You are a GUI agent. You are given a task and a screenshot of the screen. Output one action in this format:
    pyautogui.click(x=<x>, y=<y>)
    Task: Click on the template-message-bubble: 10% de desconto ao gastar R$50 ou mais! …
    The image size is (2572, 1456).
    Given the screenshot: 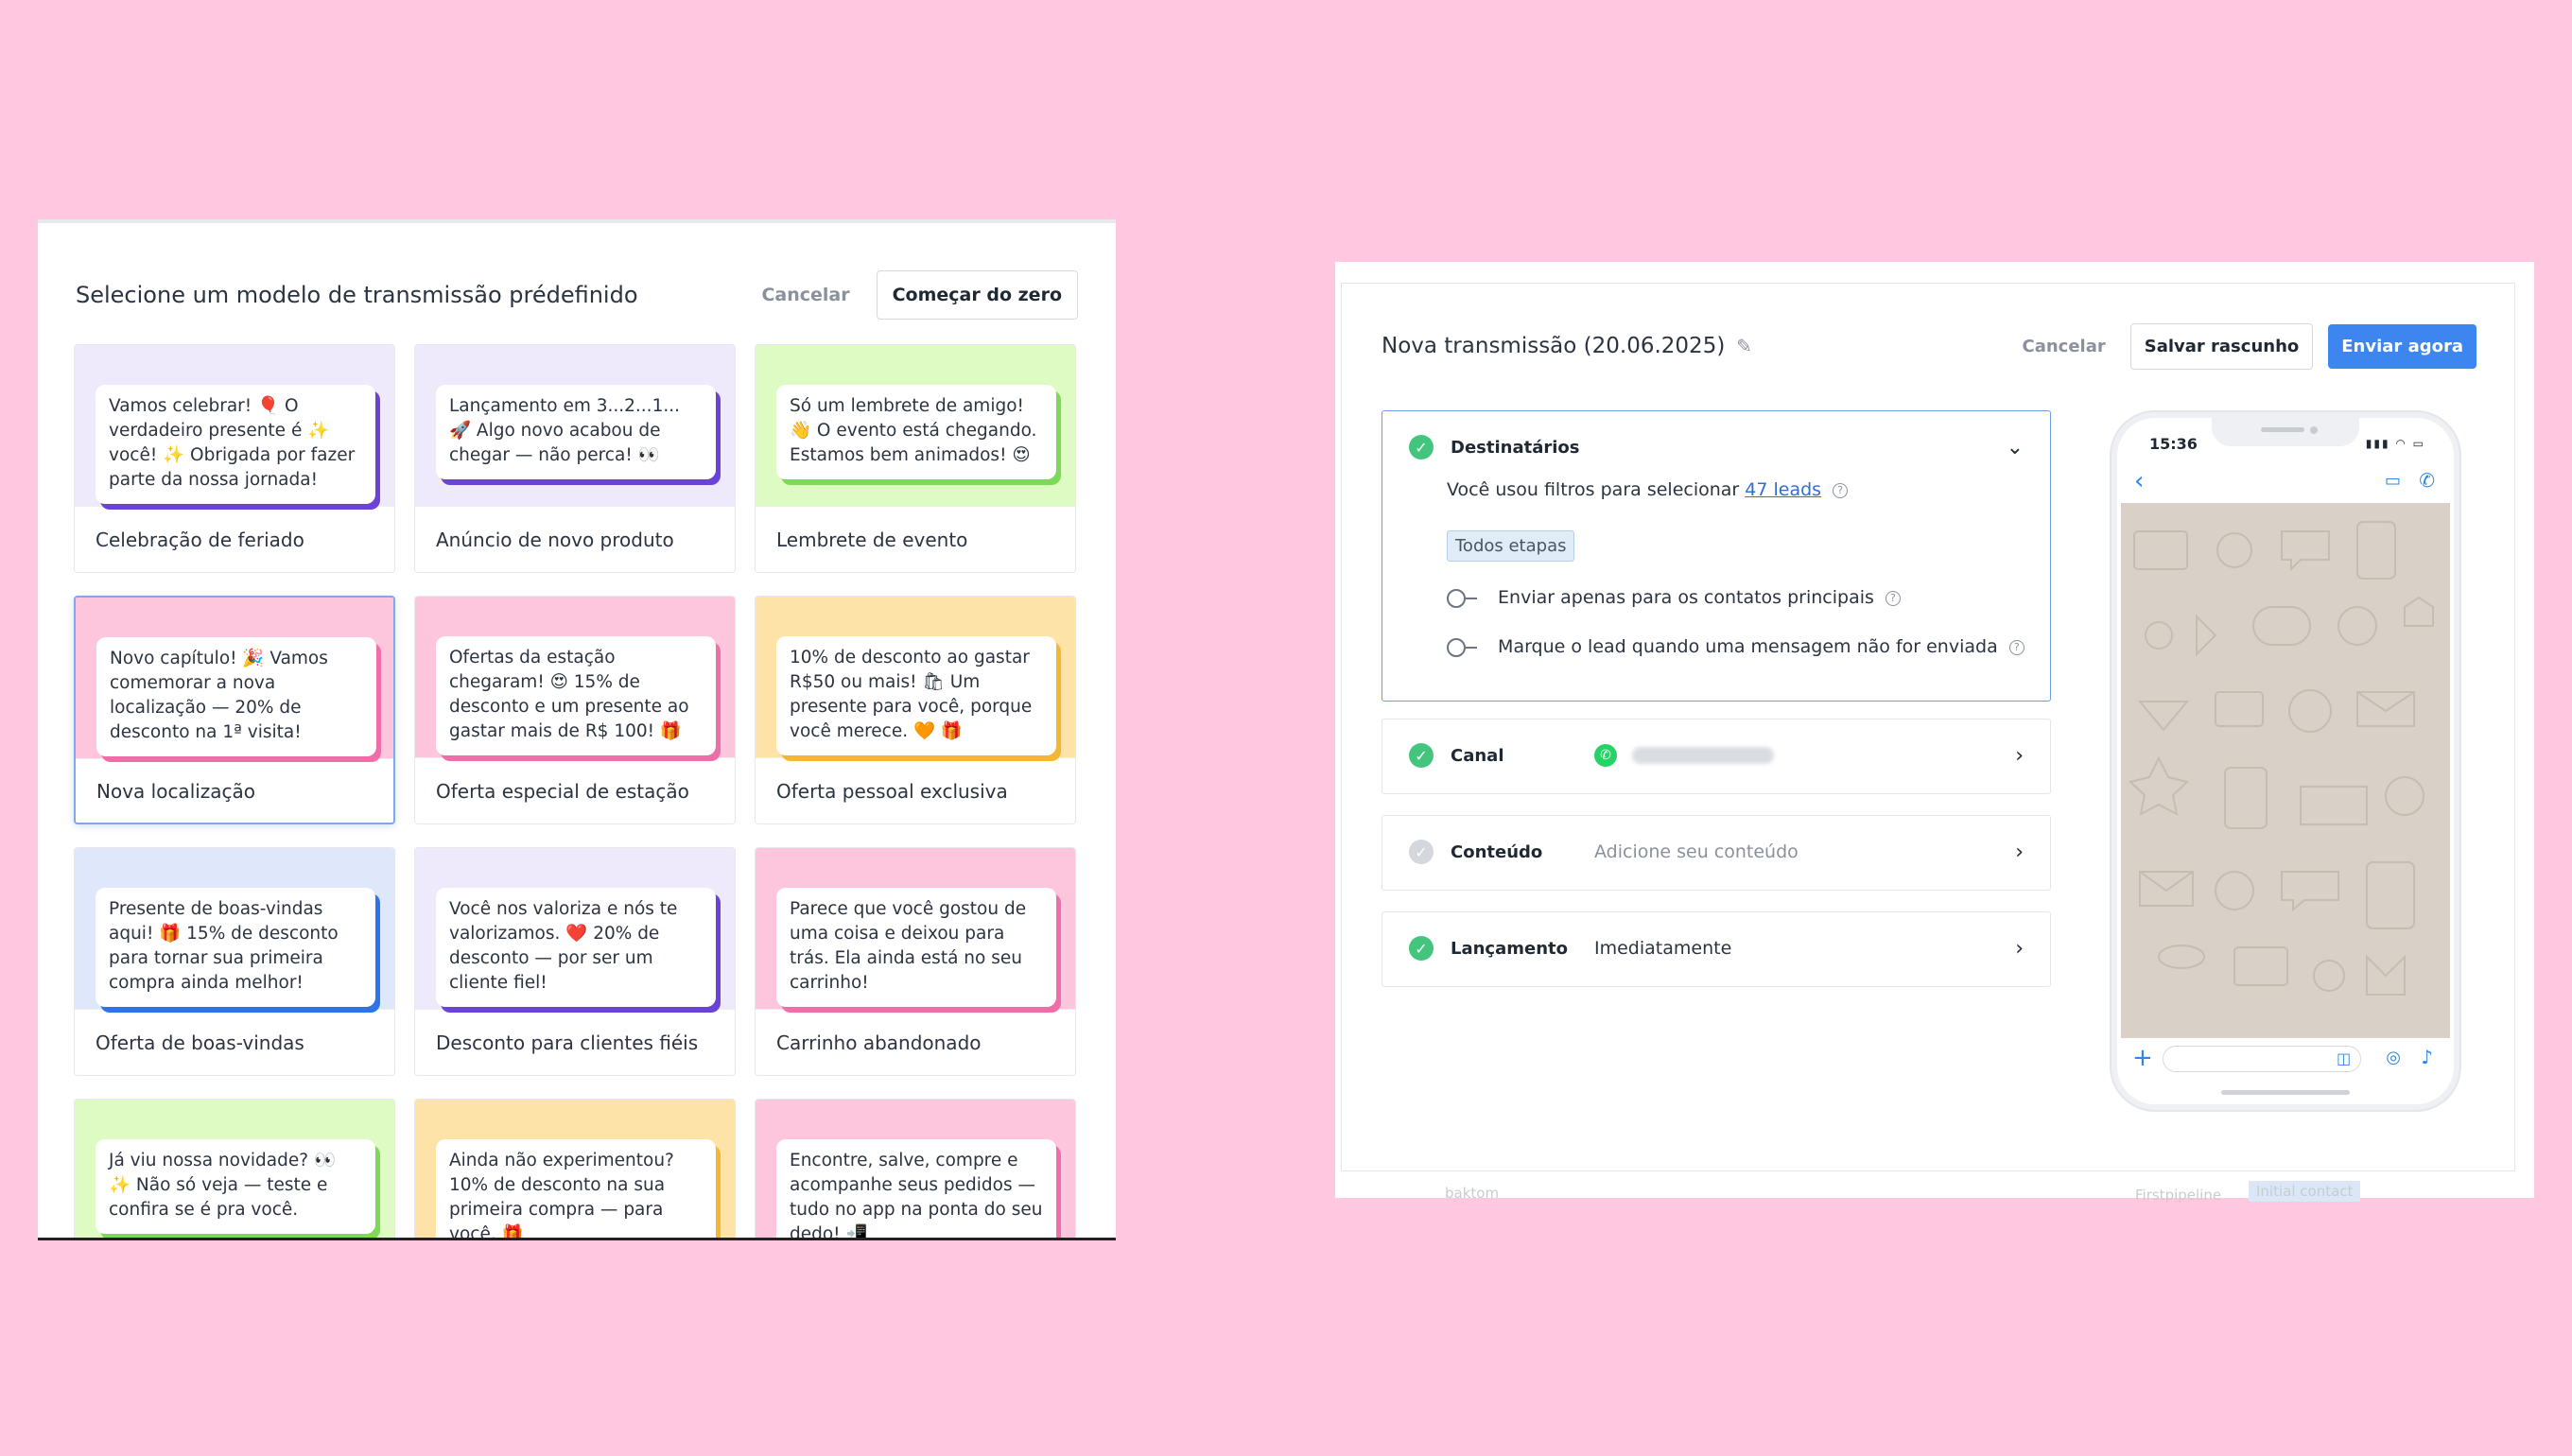 What is the action you would take?
    pyautogui.click(x=916, y=695)
    